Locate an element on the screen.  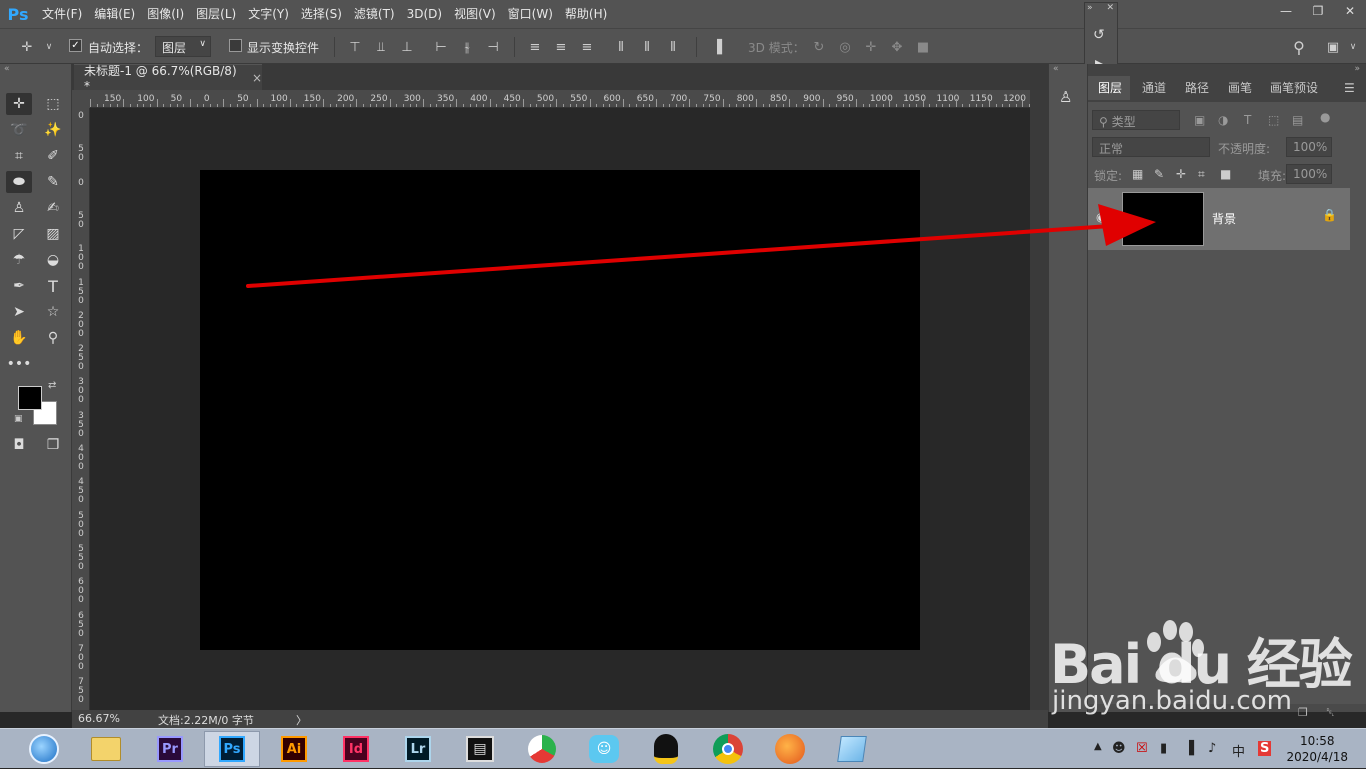
quick-mask-icon: ◘ is located at coordinates (19, 445).